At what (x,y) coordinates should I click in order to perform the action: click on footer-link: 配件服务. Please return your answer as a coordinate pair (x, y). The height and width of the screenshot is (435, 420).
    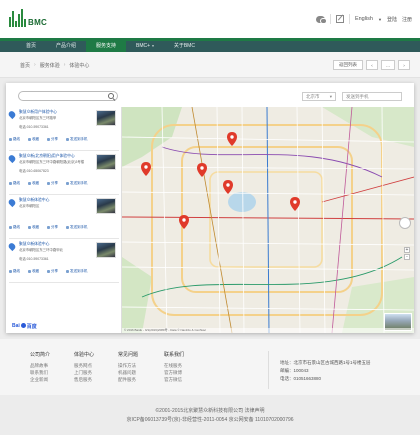
    Looking at the image, I should click on (128, 379).